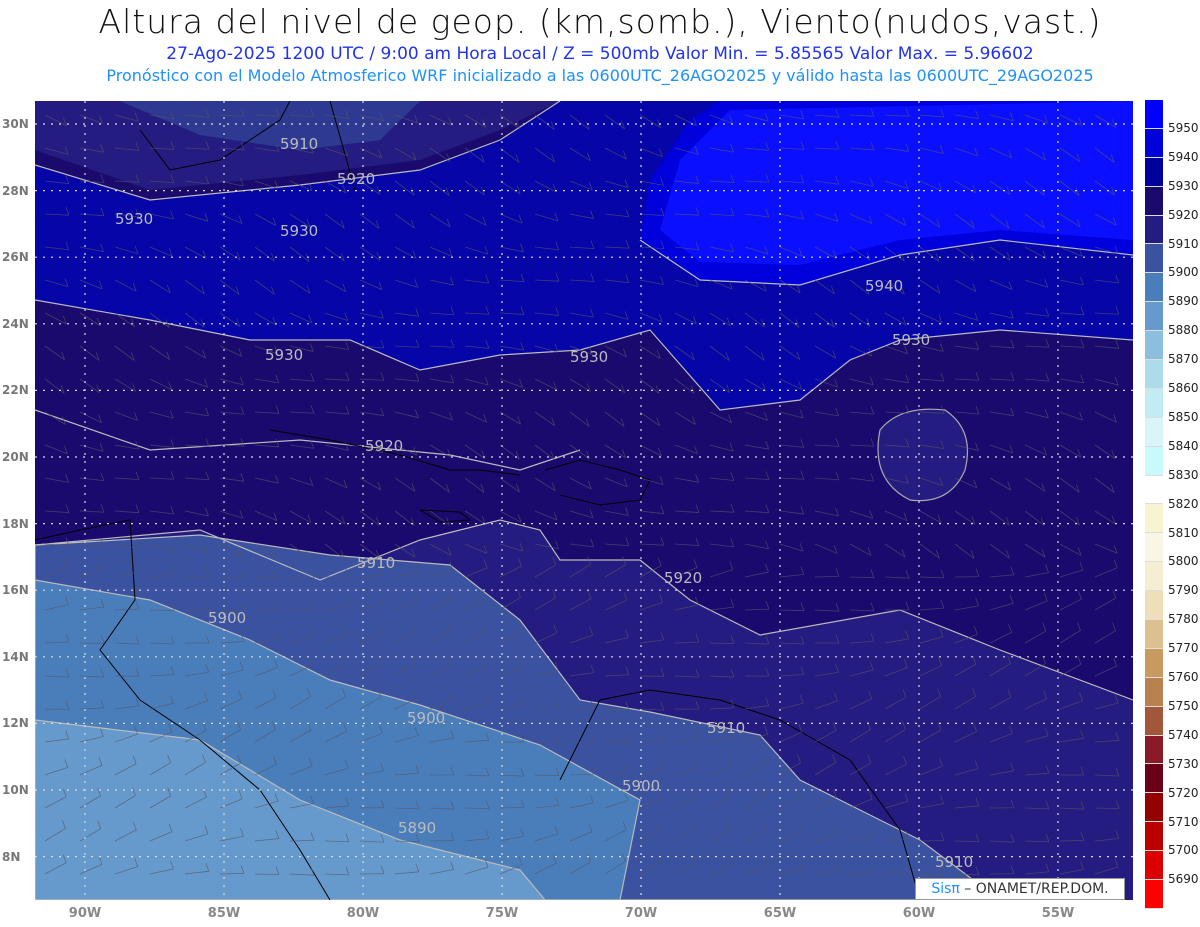 Image resolution: width=1200 pixels, height=927 pixels. I want to click on lat-label: 12N, so click(15, 723).